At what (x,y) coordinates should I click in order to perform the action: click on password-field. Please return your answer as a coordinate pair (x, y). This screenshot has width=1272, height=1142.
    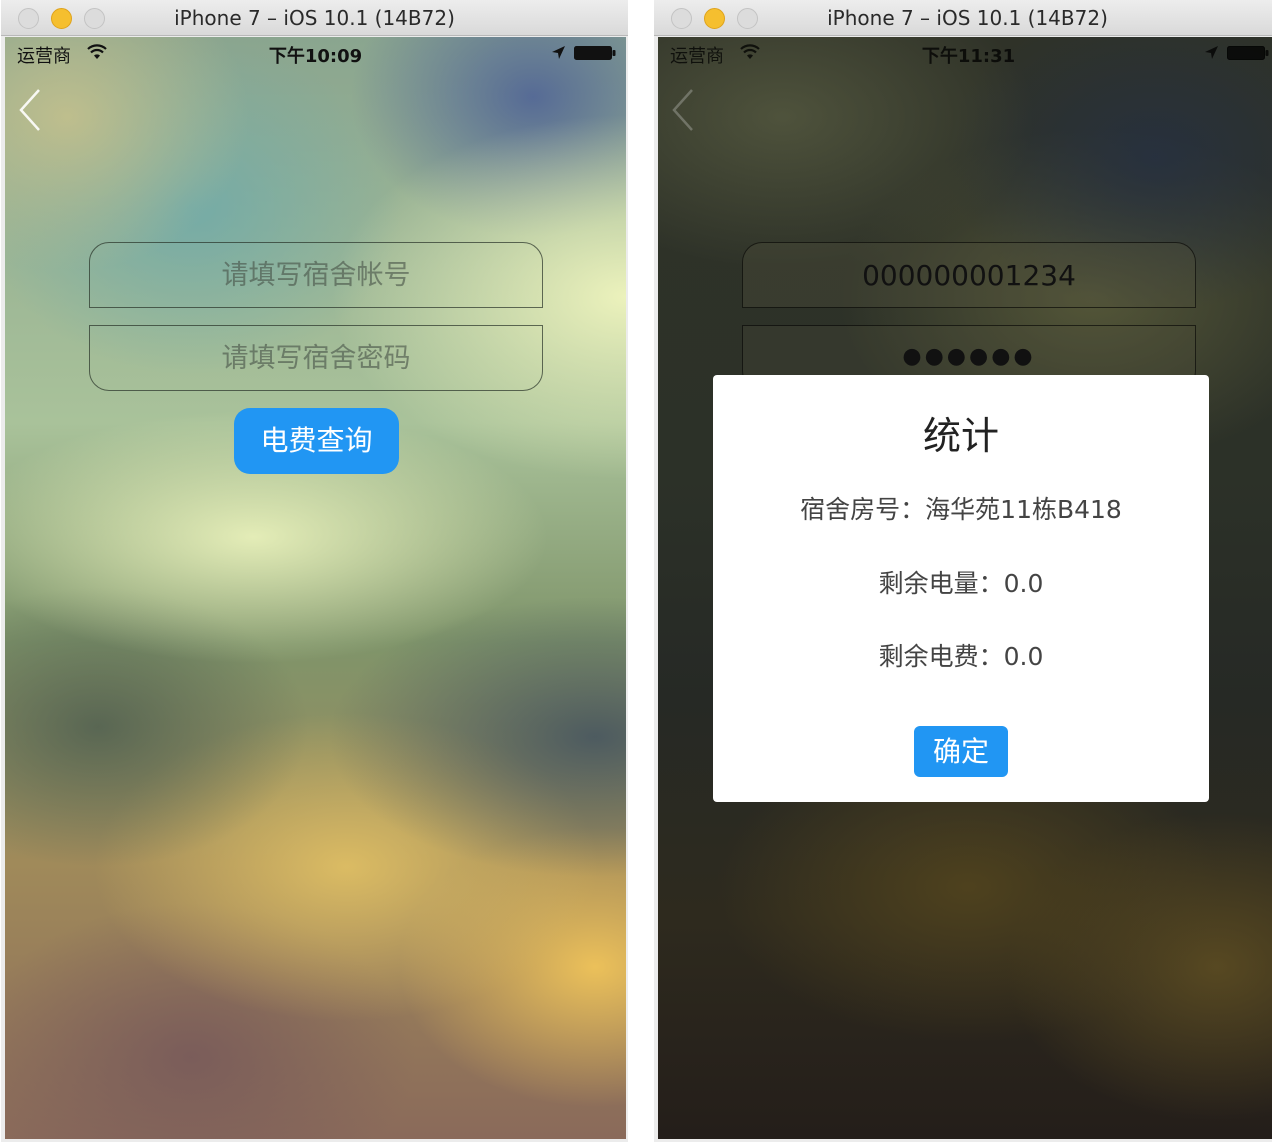
    Looking at the image, I should click on (316, 358).